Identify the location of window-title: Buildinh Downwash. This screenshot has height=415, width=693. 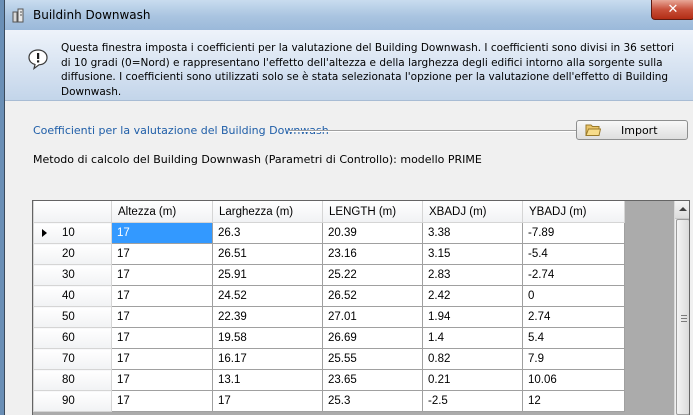
(92, 15).